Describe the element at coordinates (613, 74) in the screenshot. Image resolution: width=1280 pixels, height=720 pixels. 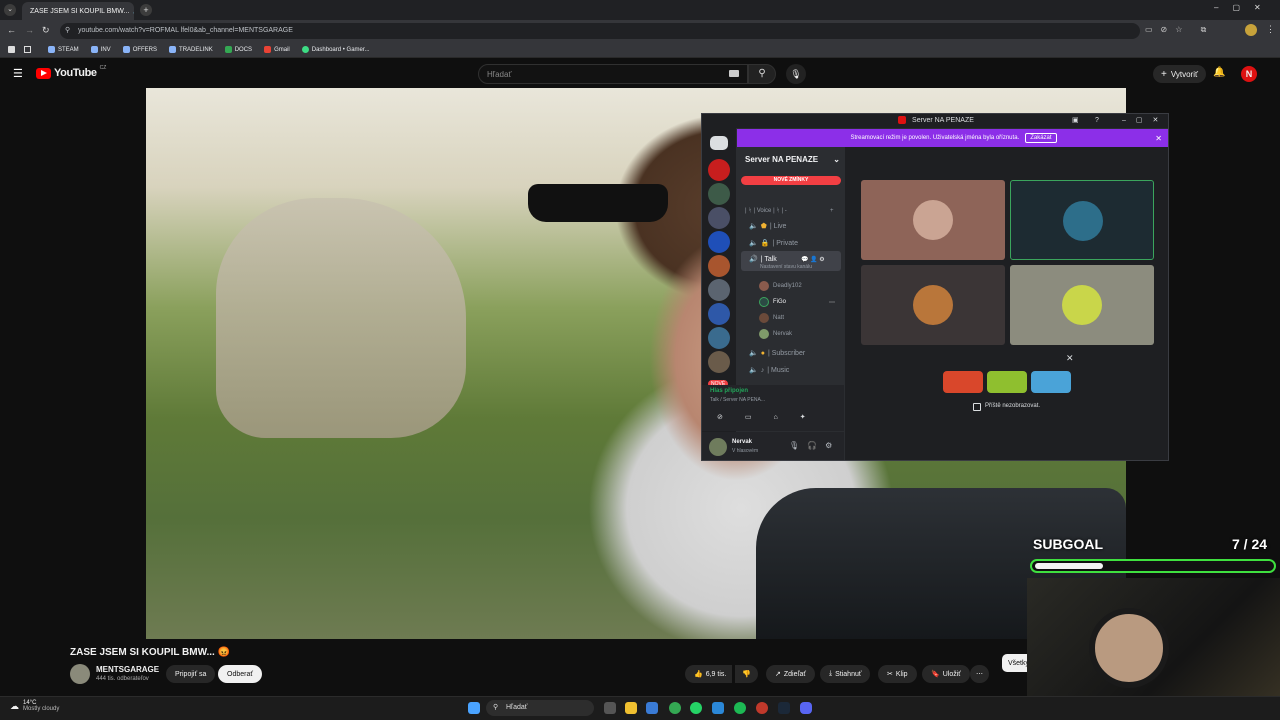
I see `search-input: Hľadať` at that location.